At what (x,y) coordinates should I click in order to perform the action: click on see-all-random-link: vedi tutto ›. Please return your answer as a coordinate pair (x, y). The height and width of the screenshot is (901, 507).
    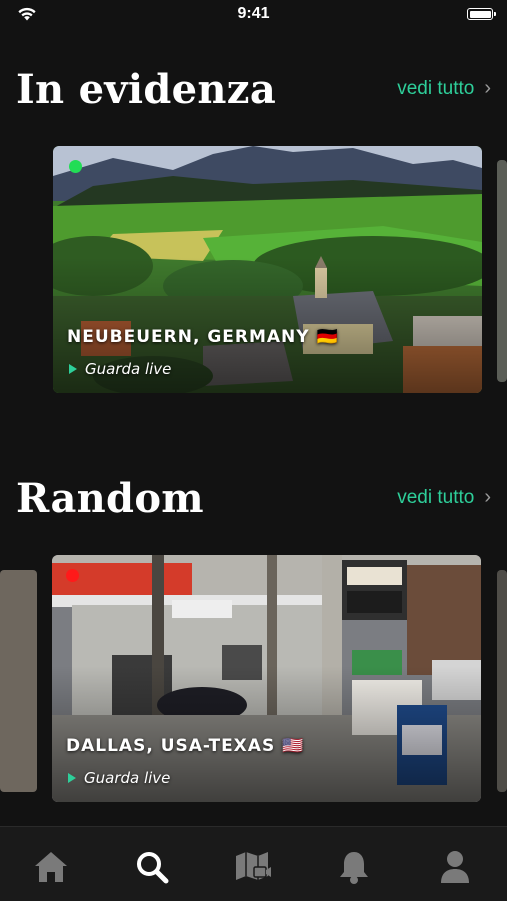
    Looking at the image, I should click on (444, 497).